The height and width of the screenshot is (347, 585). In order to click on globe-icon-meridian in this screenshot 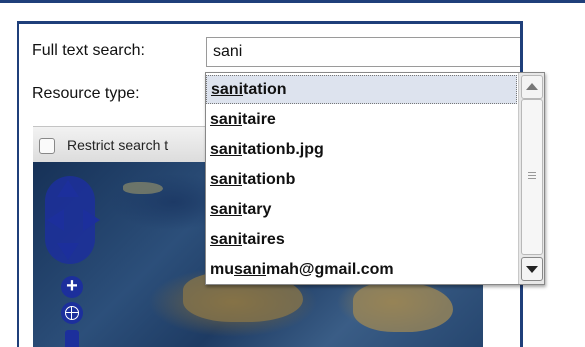, I will do `click(71, 313)`.